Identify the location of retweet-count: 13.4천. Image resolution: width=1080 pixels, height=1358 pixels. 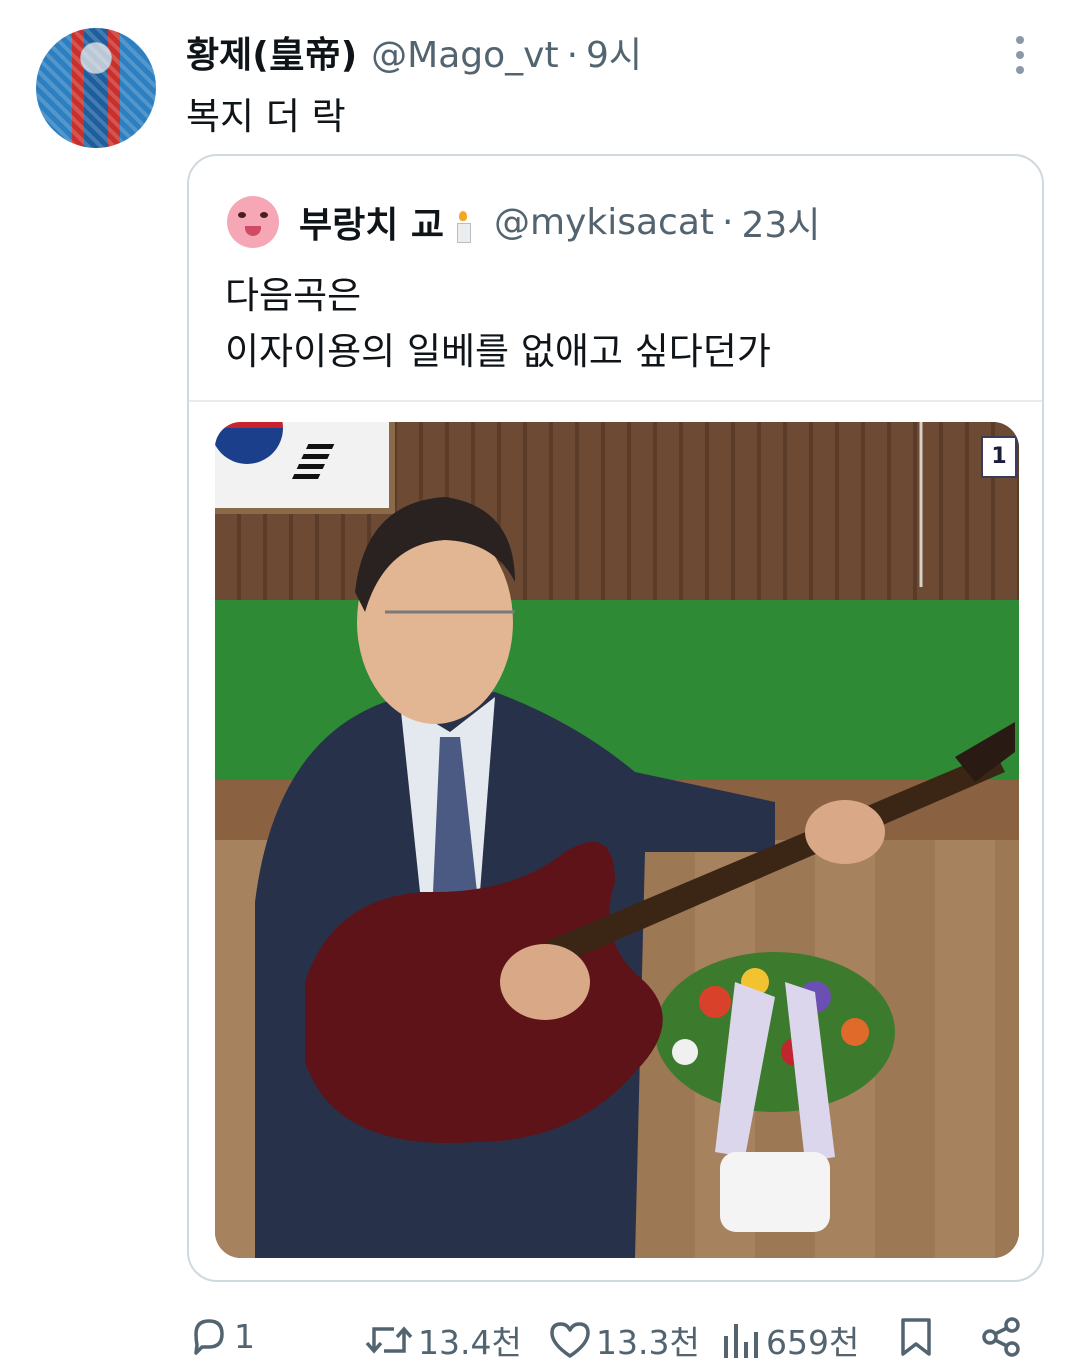
(470, 1340).